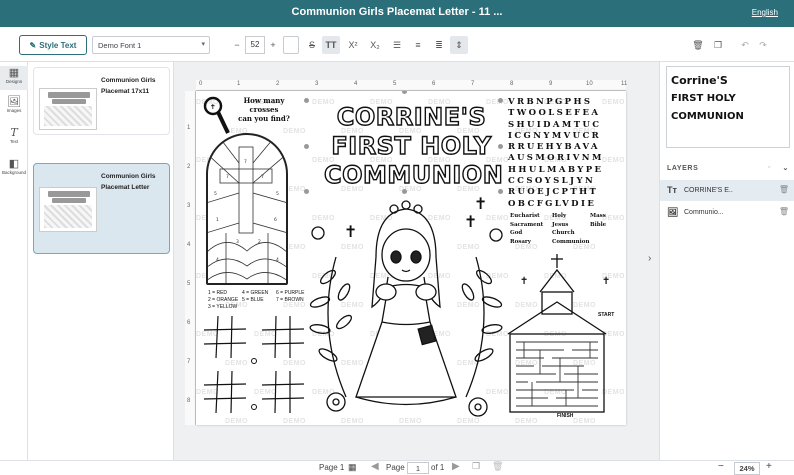 This screenshot has width=794, height=475. What do you see at coordinates (259, 242) in the screenshot?
I see `svg-text: 2` at bounding box center [259, 242].